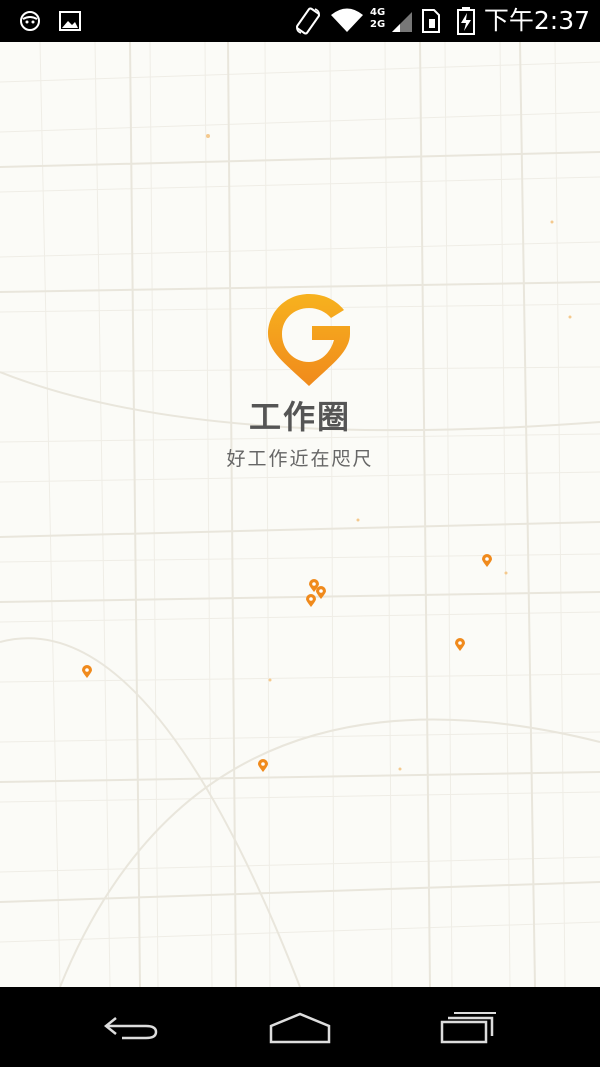 The width and height of the screenshot is (600, 1067). Describe the element at coordinates (378, 24) in the screenshot. I see `network-type-bottom: 2G` at that location.